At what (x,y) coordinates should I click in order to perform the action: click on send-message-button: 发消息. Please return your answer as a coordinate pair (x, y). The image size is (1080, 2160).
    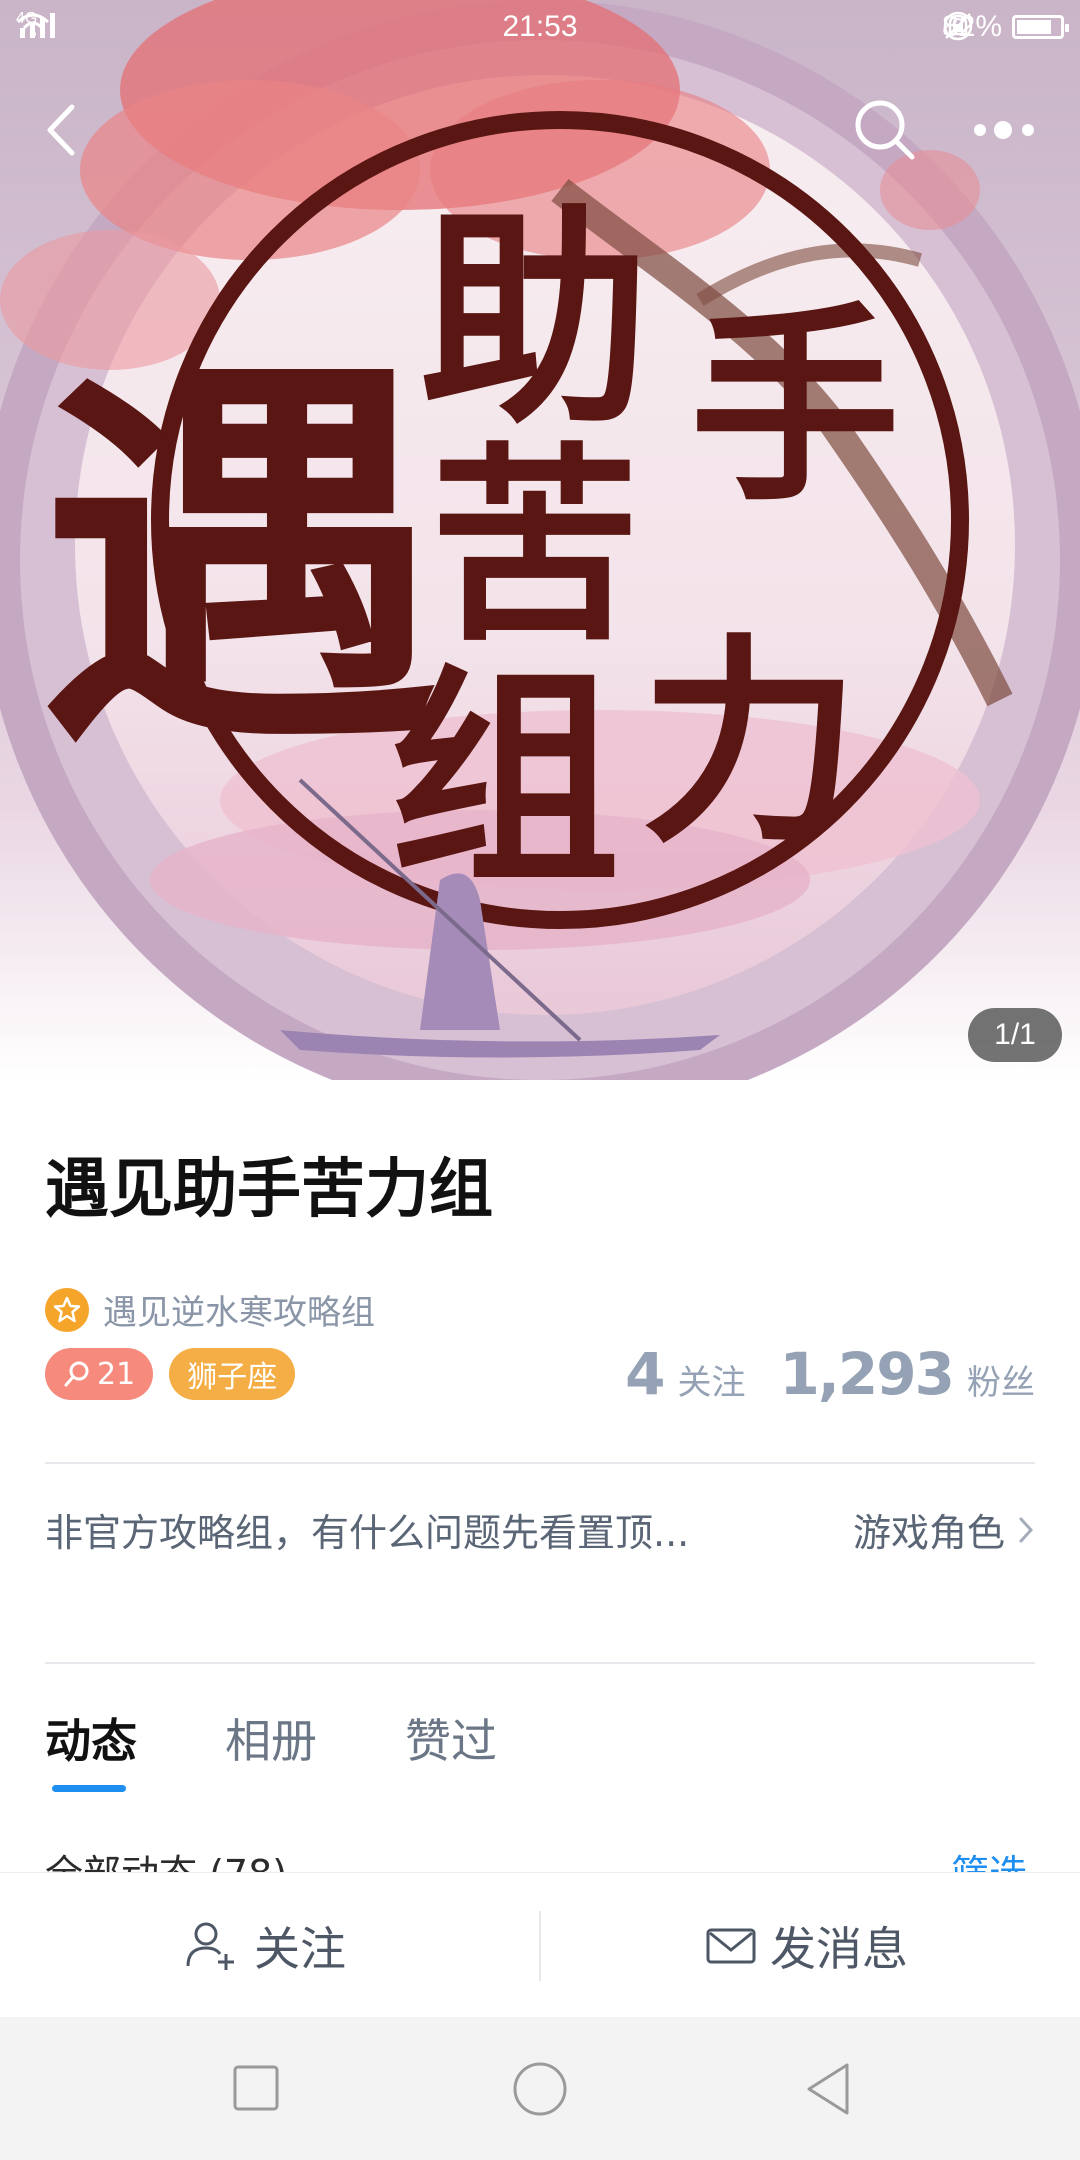
    Looking at the image, I should click on (807, 1945).